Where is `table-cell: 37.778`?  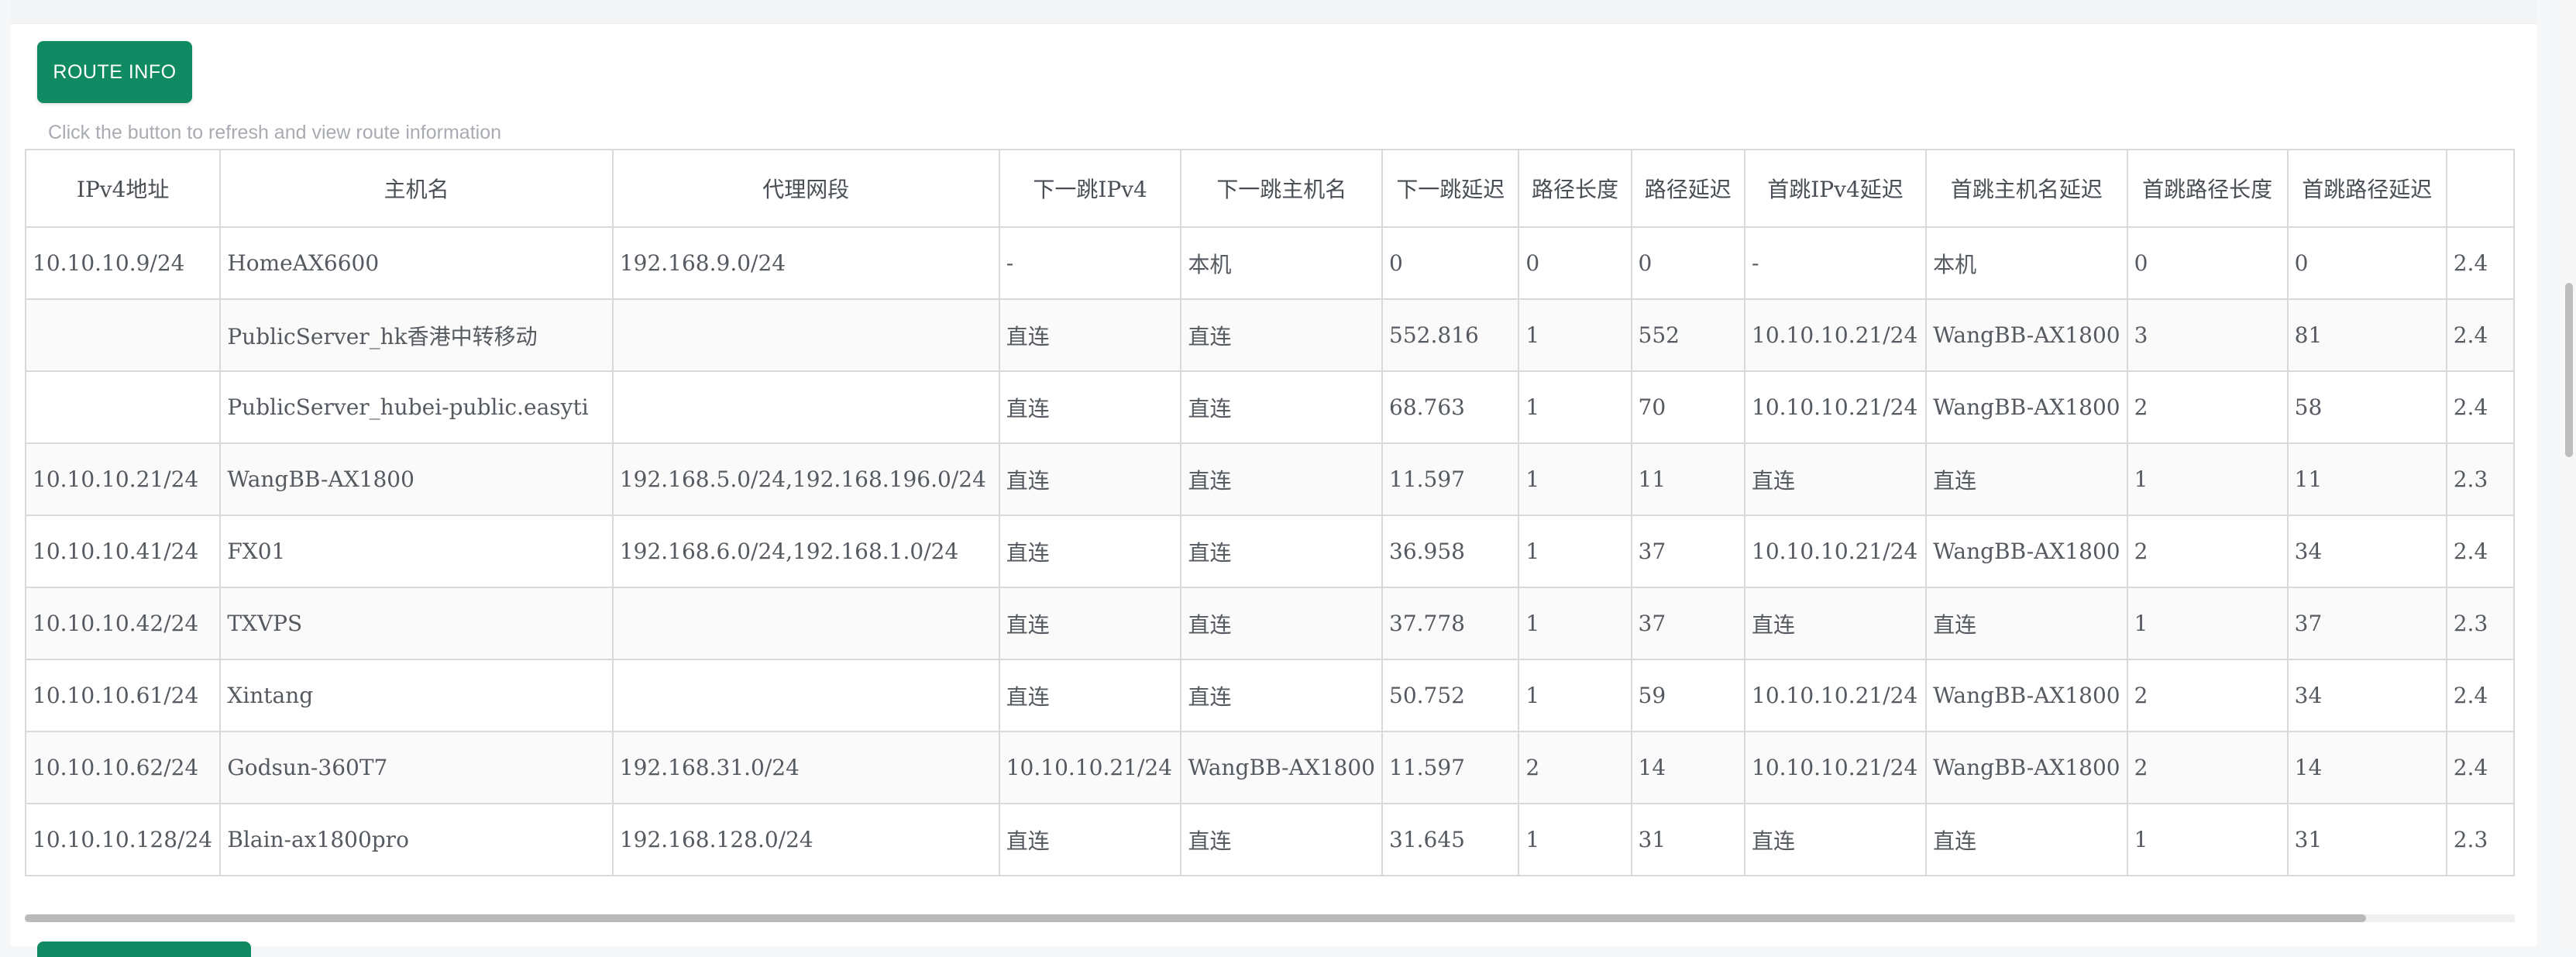 table-cell: 37.778 is located at coordinates (1450, 624).